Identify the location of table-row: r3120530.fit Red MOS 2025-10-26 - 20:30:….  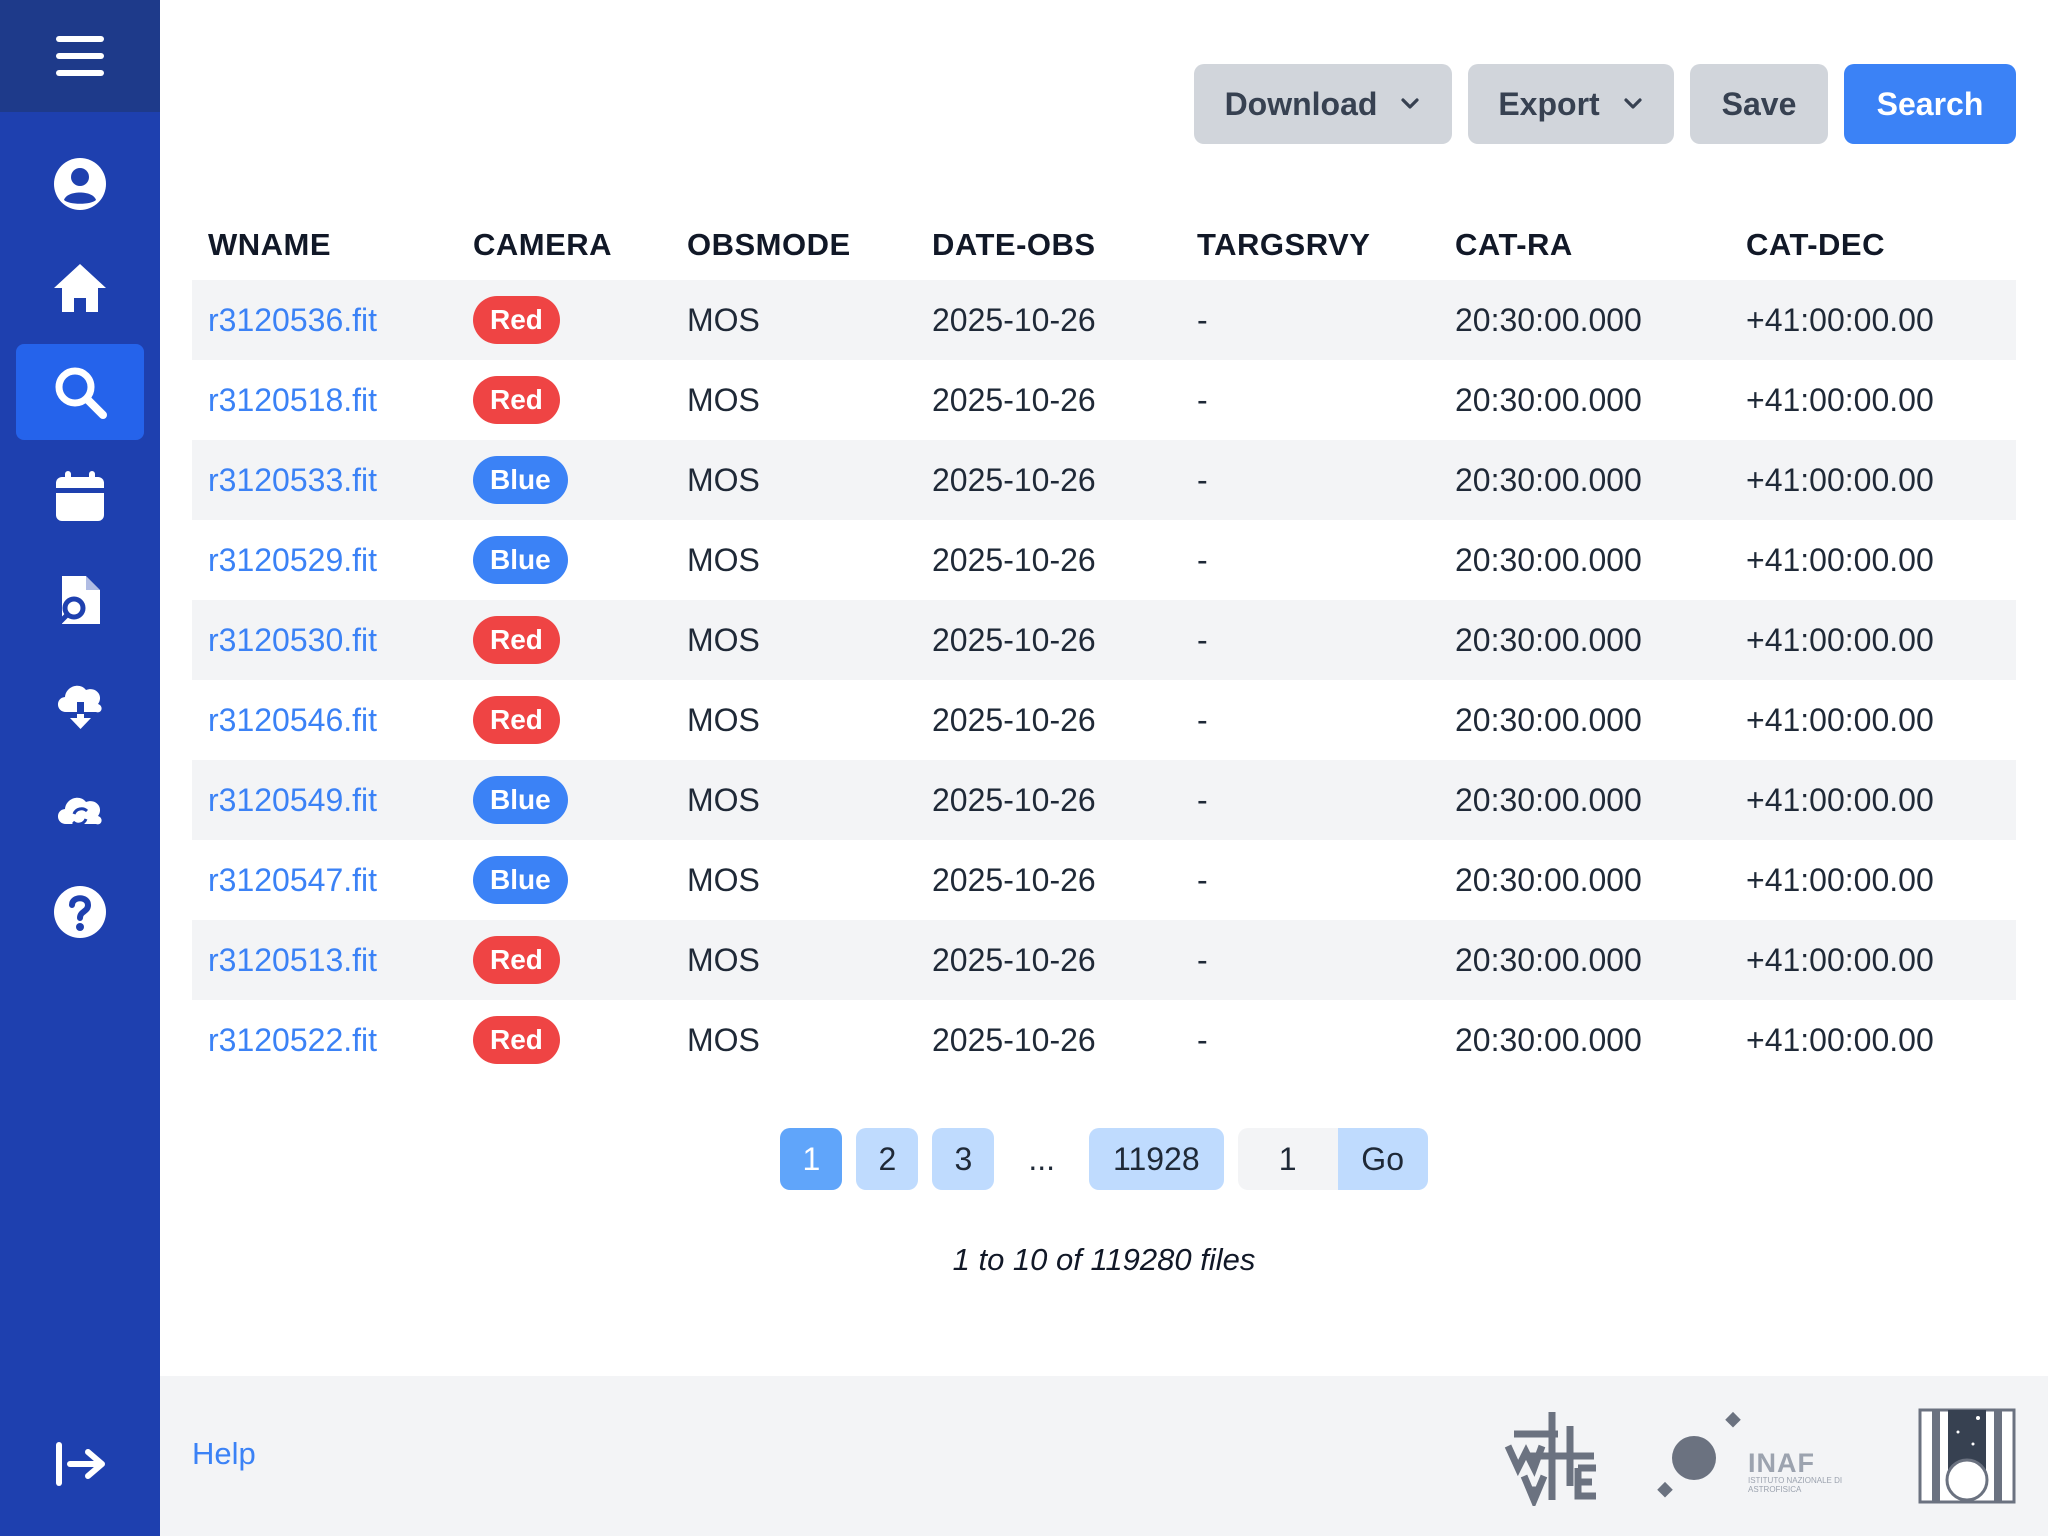
(1104, 640).